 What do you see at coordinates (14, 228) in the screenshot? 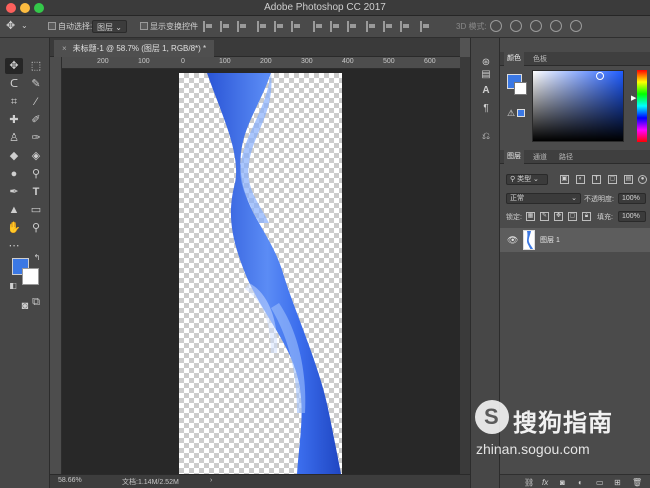
I see `hand-tool-icon: ✋` at bounding box center [14, 228].